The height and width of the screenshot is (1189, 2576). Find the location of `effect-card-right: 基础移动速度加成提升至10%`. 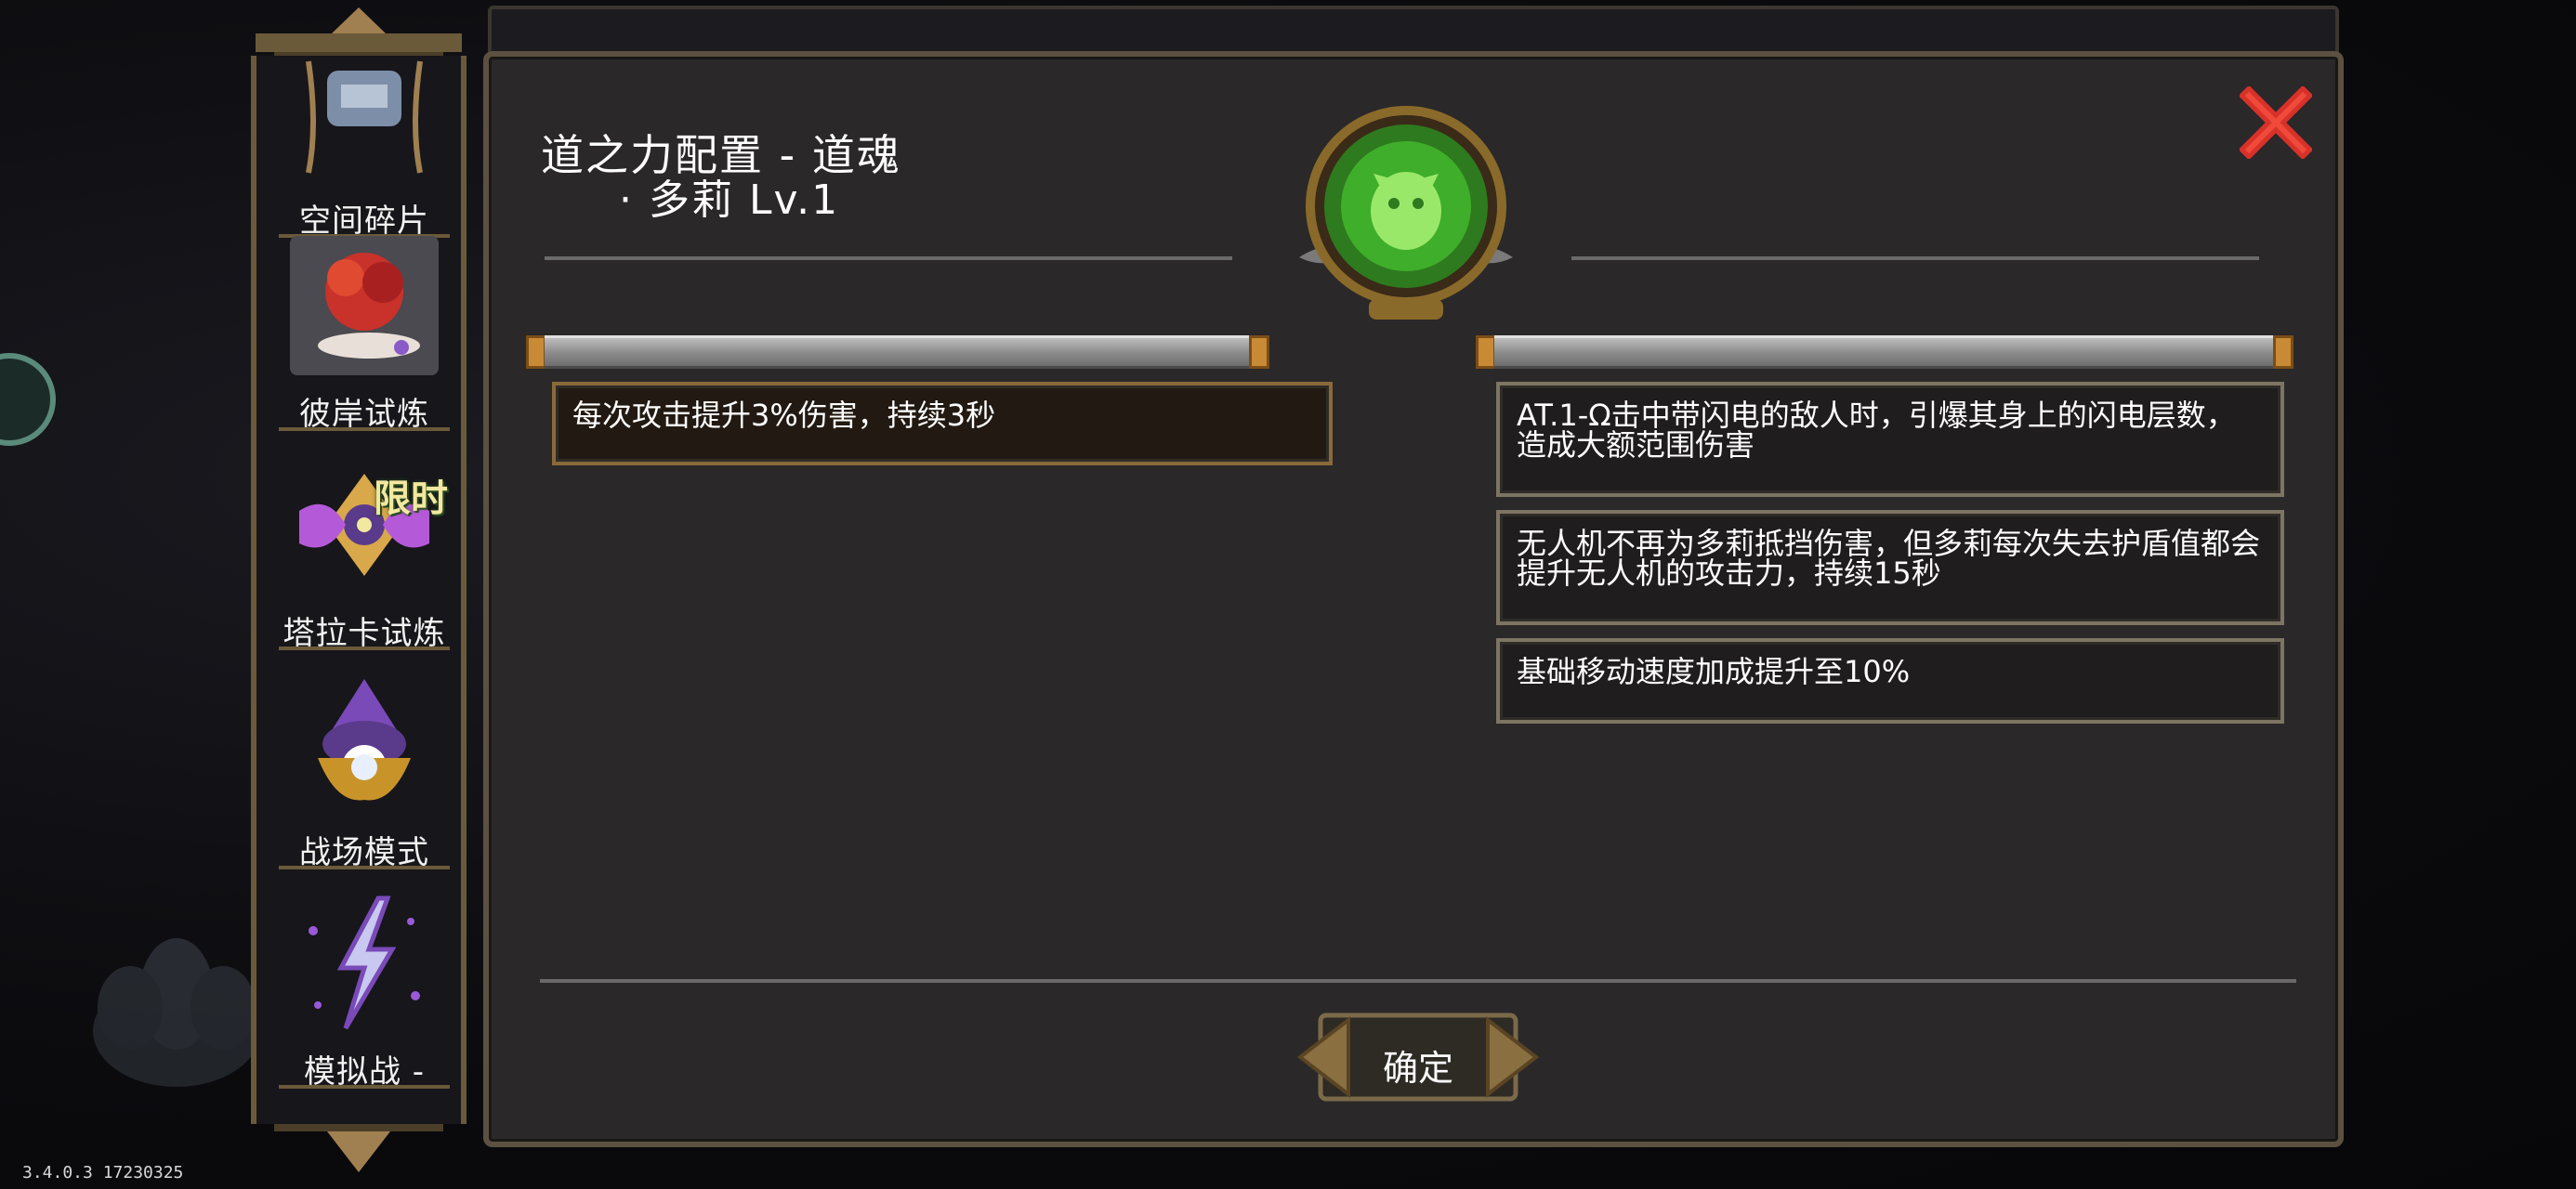

effect-card-right: 基础移动速度加成提升至10% is located at coordinates (1890, 681).